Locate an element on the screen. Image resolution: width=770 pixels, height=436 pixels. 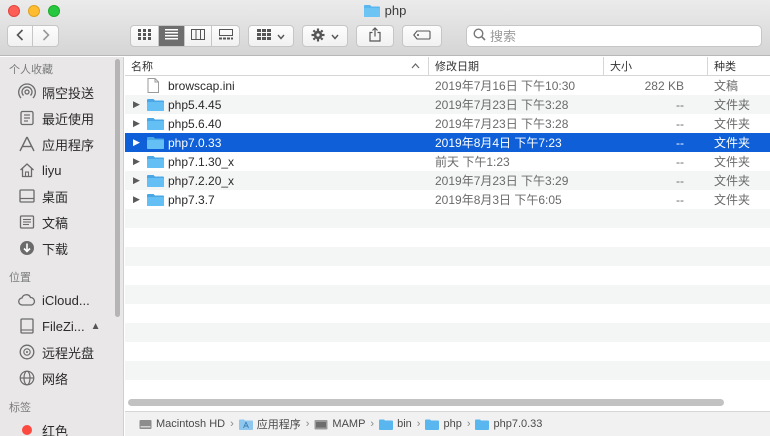
search-field is located at coordinates (614, 36).